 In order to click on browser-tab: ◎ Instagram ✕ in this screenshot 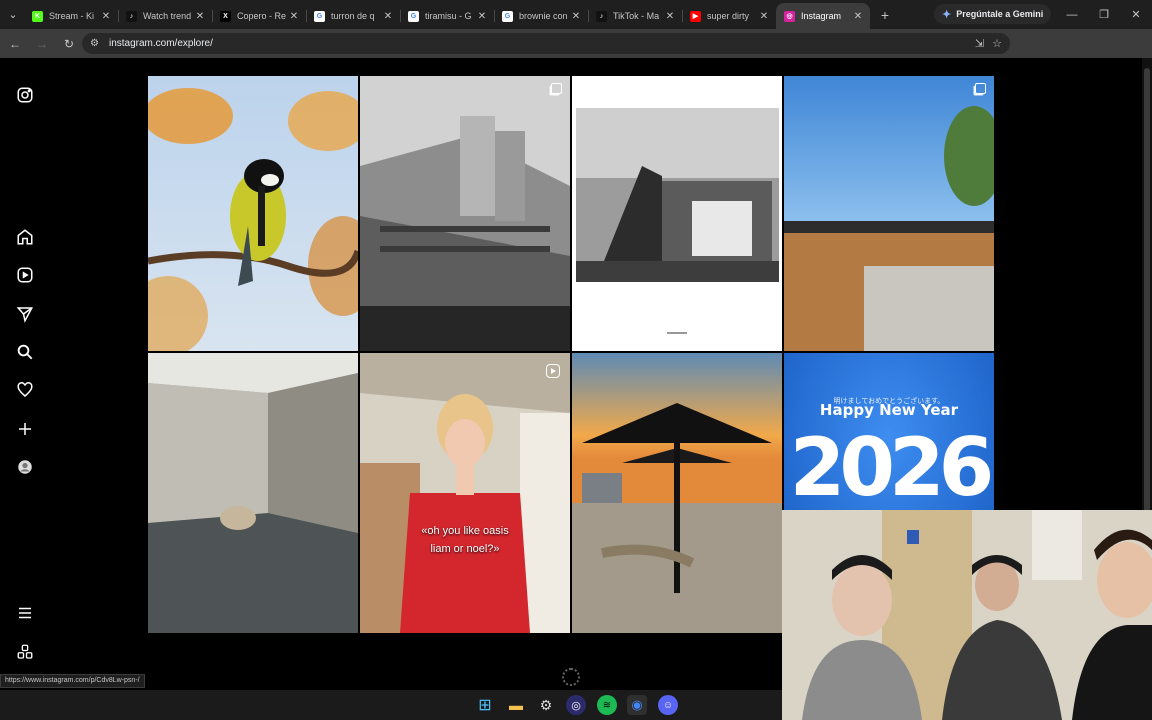, I will do `click(823, 16)`.